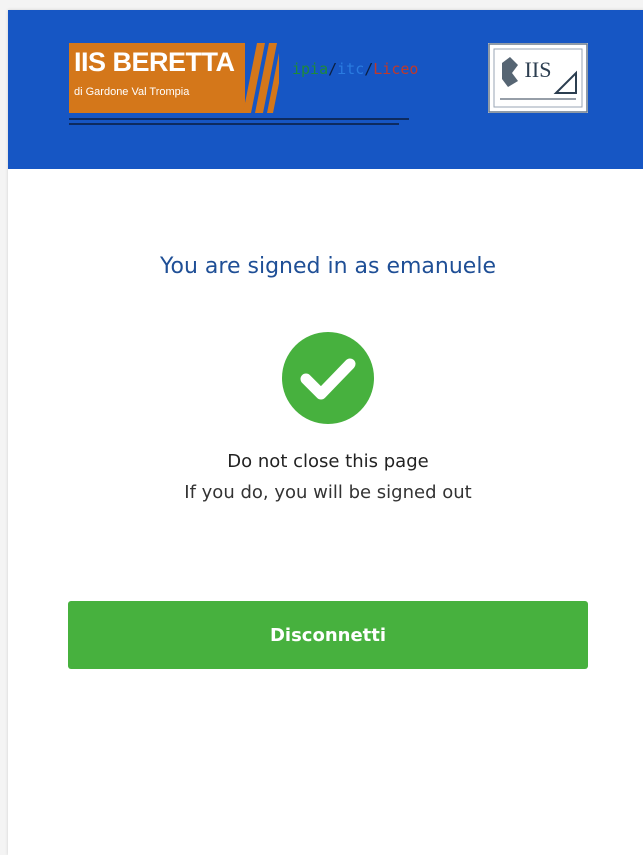 The image size is (643, 855). I want to click on logo-subtitle: di Gardone Val Trompia, so click(132, 92).